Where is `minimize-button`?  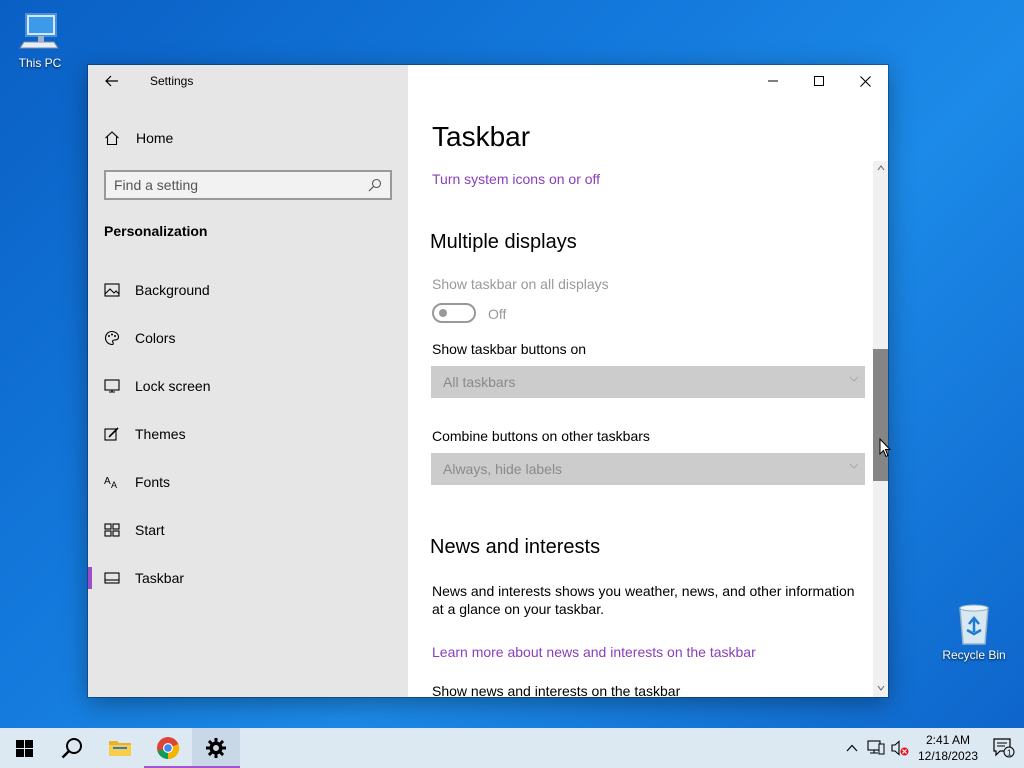
minimize-button is located at coordinates (773, 81).